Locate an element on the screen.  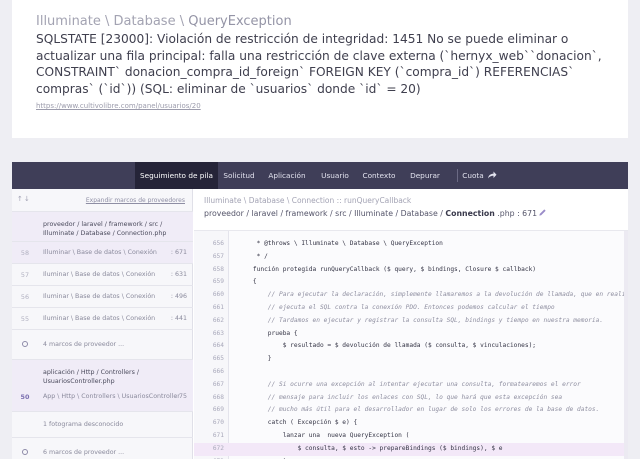
frame-line: : 671 is located at coordinates (178, 252).